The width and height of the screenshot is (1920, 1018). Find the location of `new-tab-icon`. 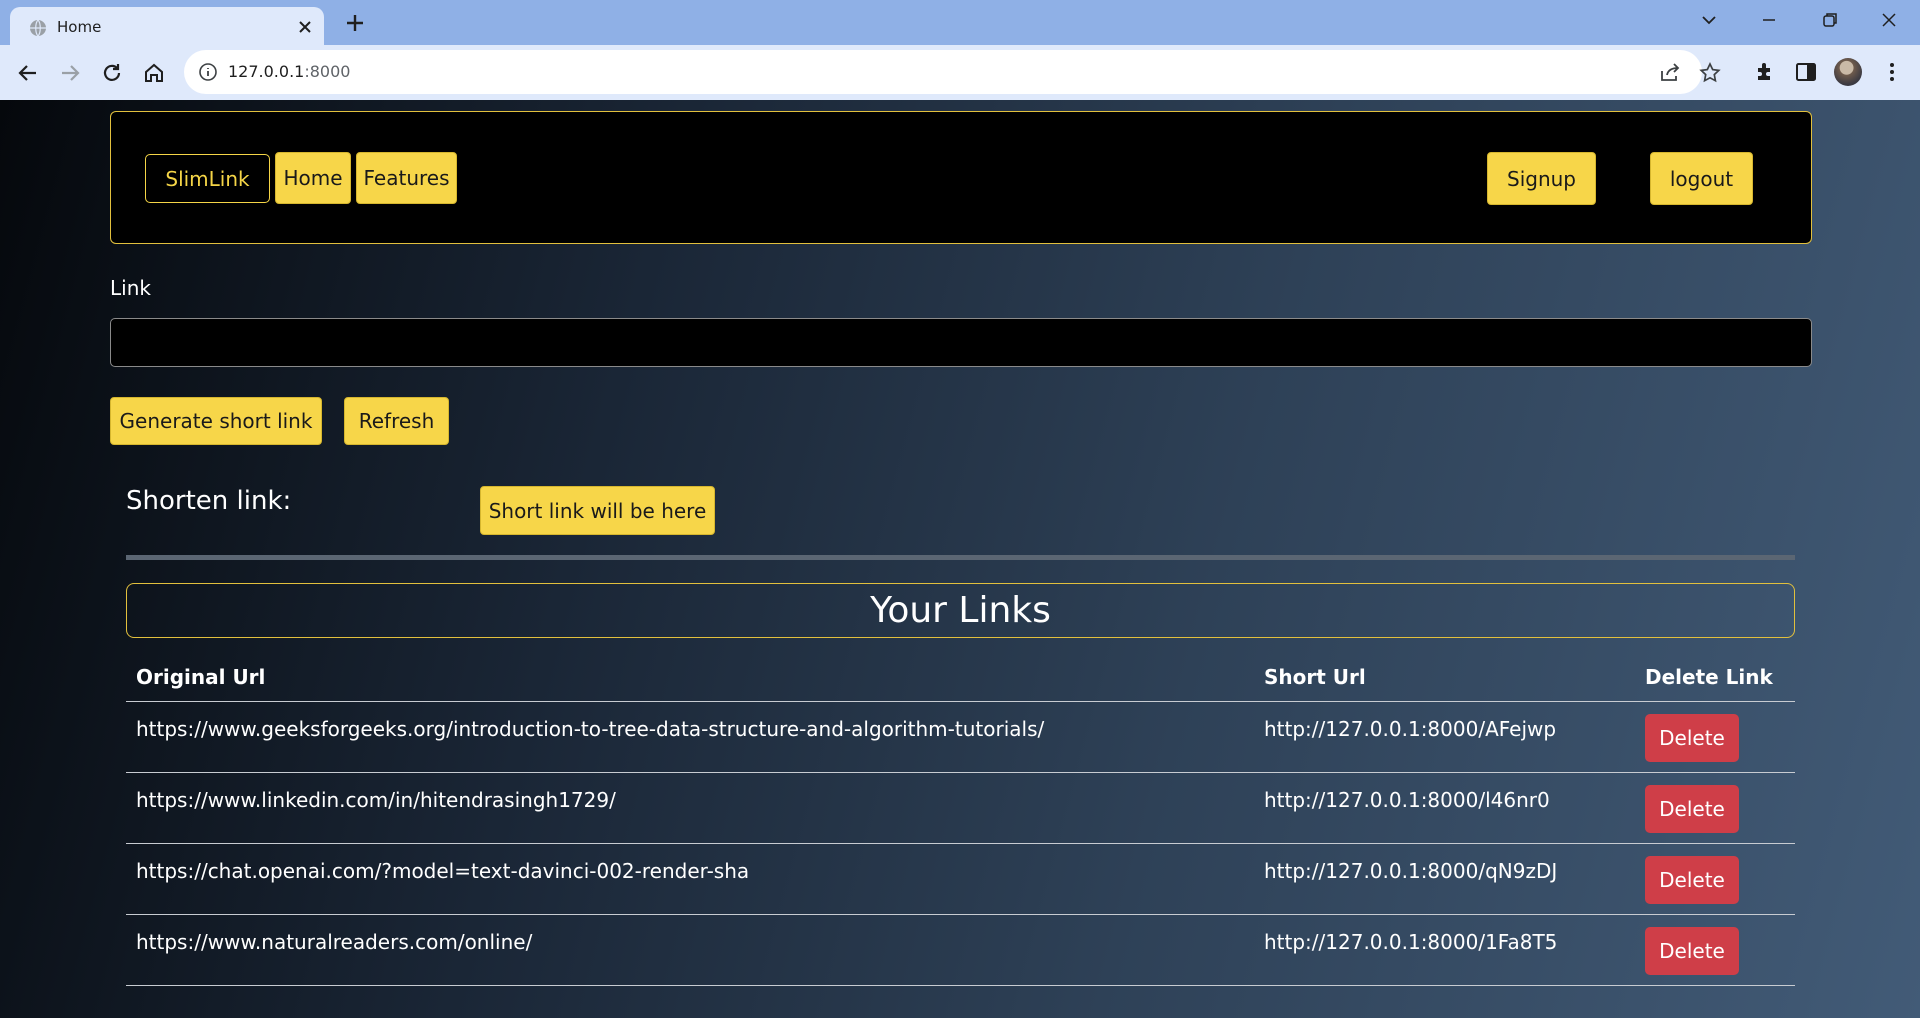

new-tab-icon is located at coordinates (355, 23).